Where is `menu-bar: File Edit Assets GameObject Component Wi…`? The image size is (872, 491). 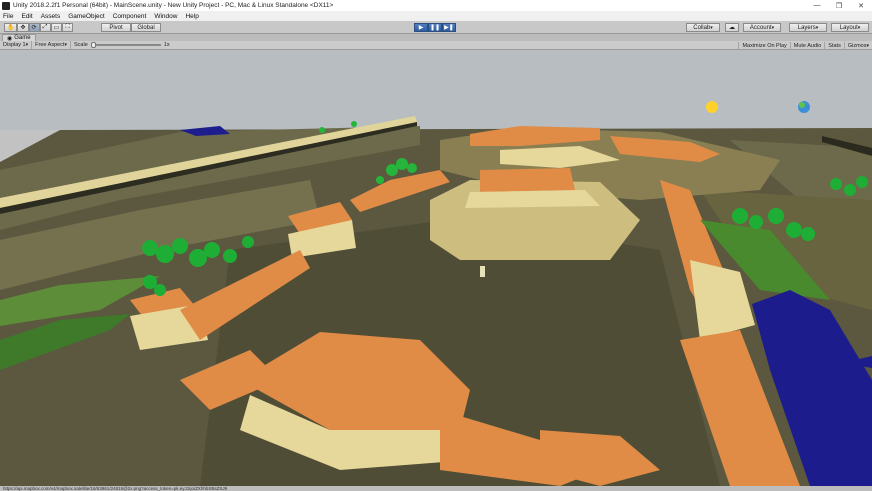
menu-bar: File Edit Assets GameObject Component Wi… is located at coordinates (436, 16).